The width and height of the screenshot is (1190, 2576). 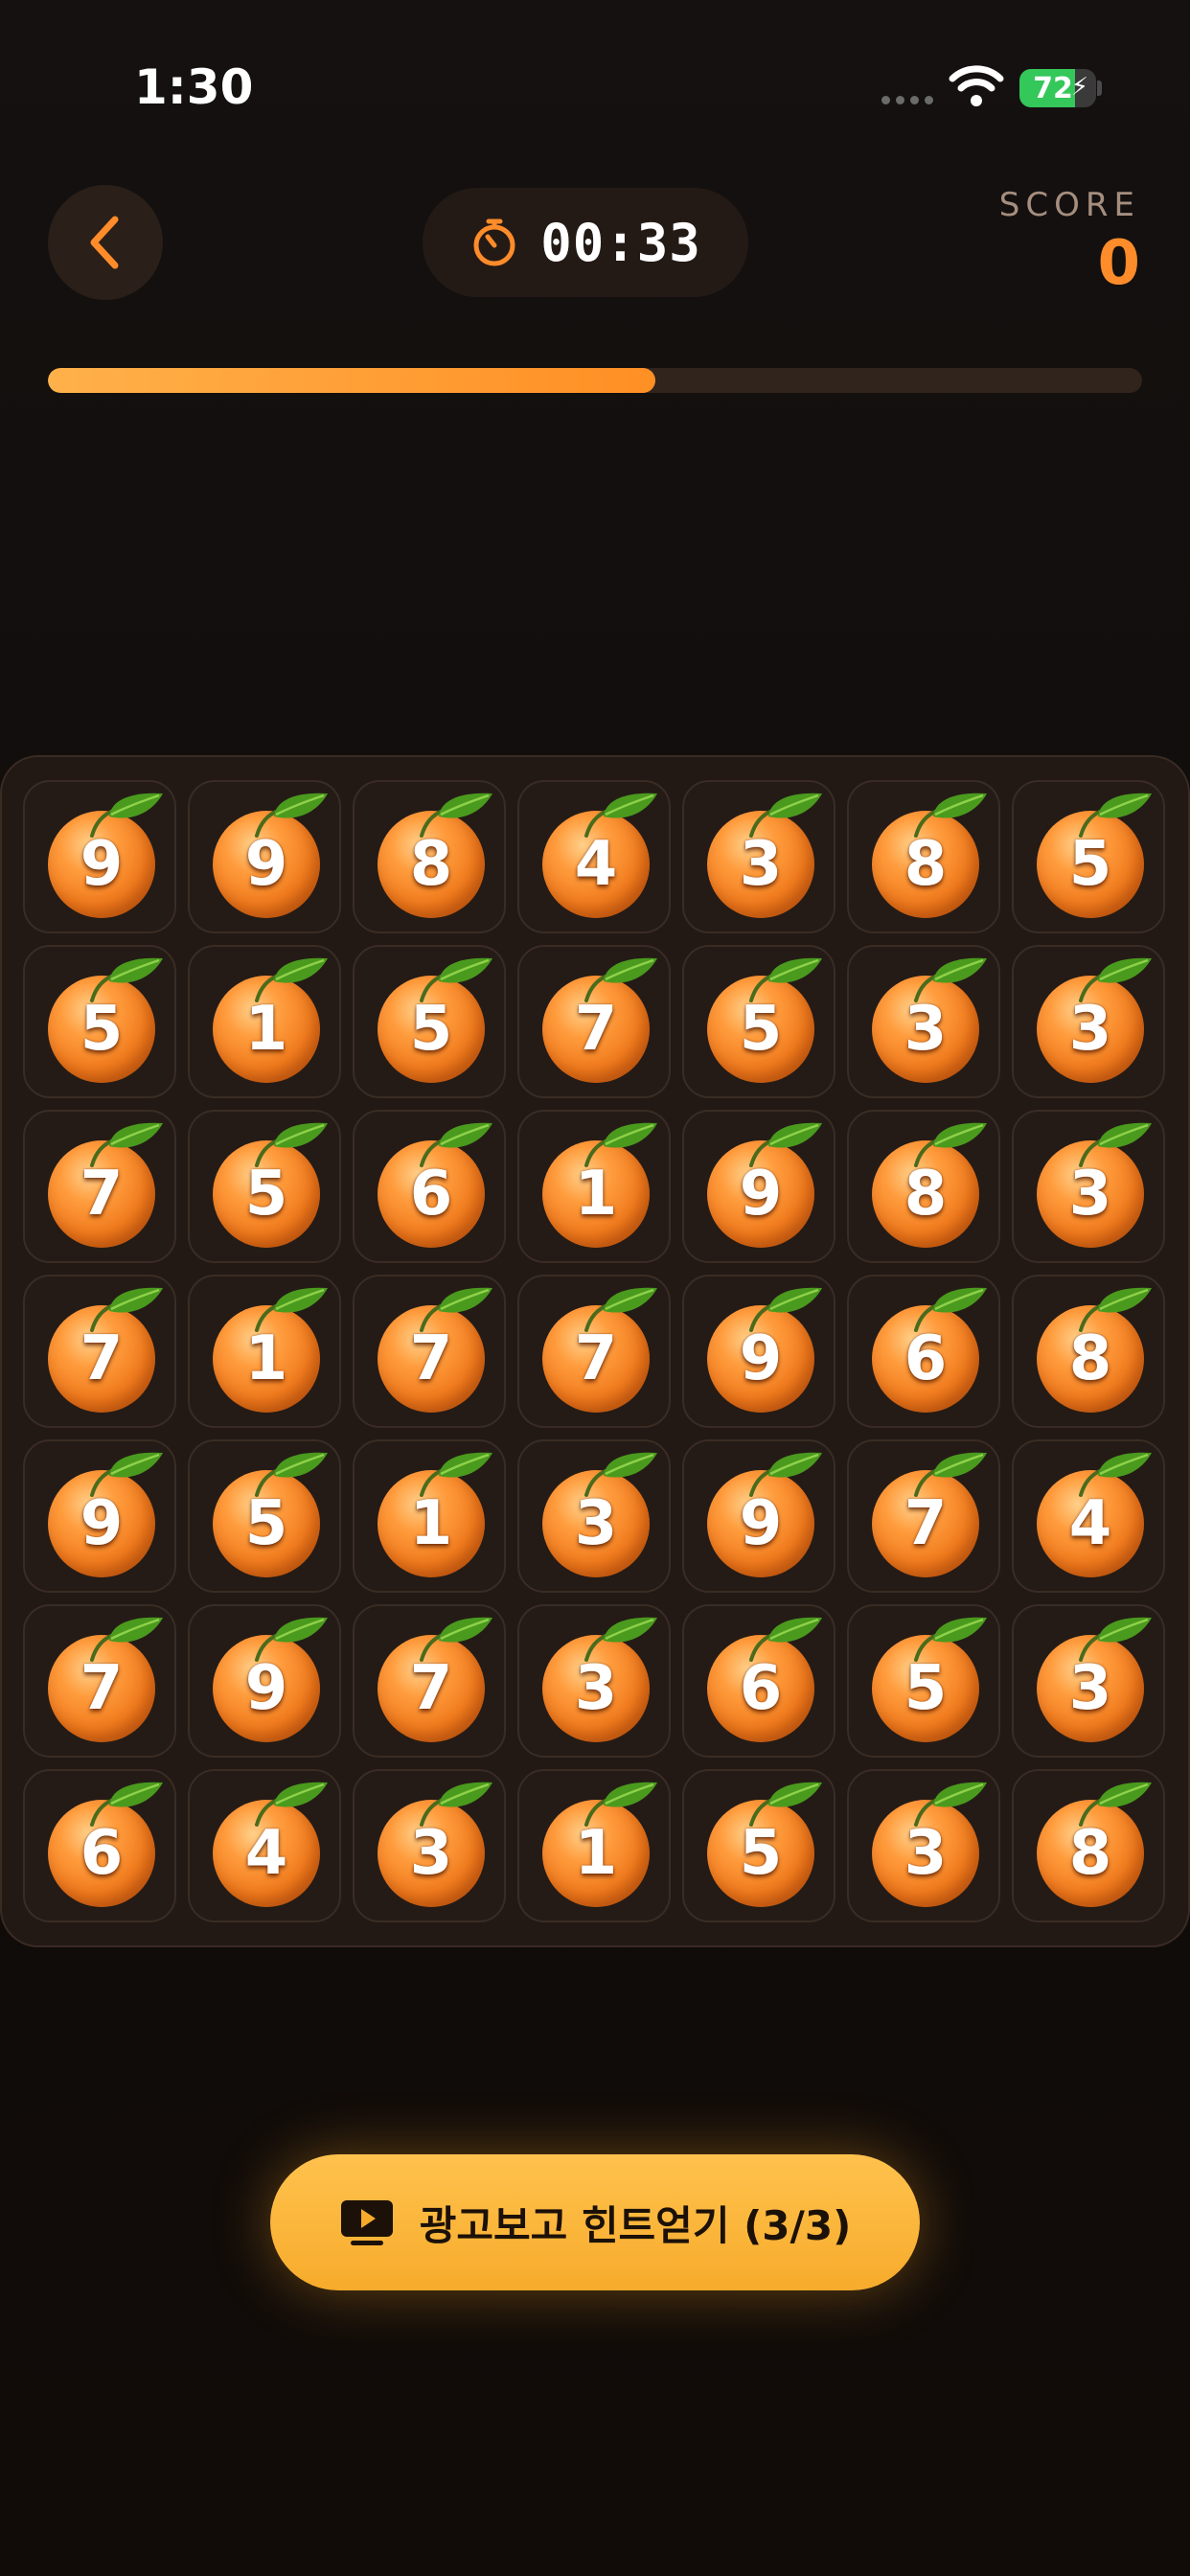 What do you see at coordinates (977, 85) in the screenshot?
I see `wifi-icon` at bounding box center [977, 85].